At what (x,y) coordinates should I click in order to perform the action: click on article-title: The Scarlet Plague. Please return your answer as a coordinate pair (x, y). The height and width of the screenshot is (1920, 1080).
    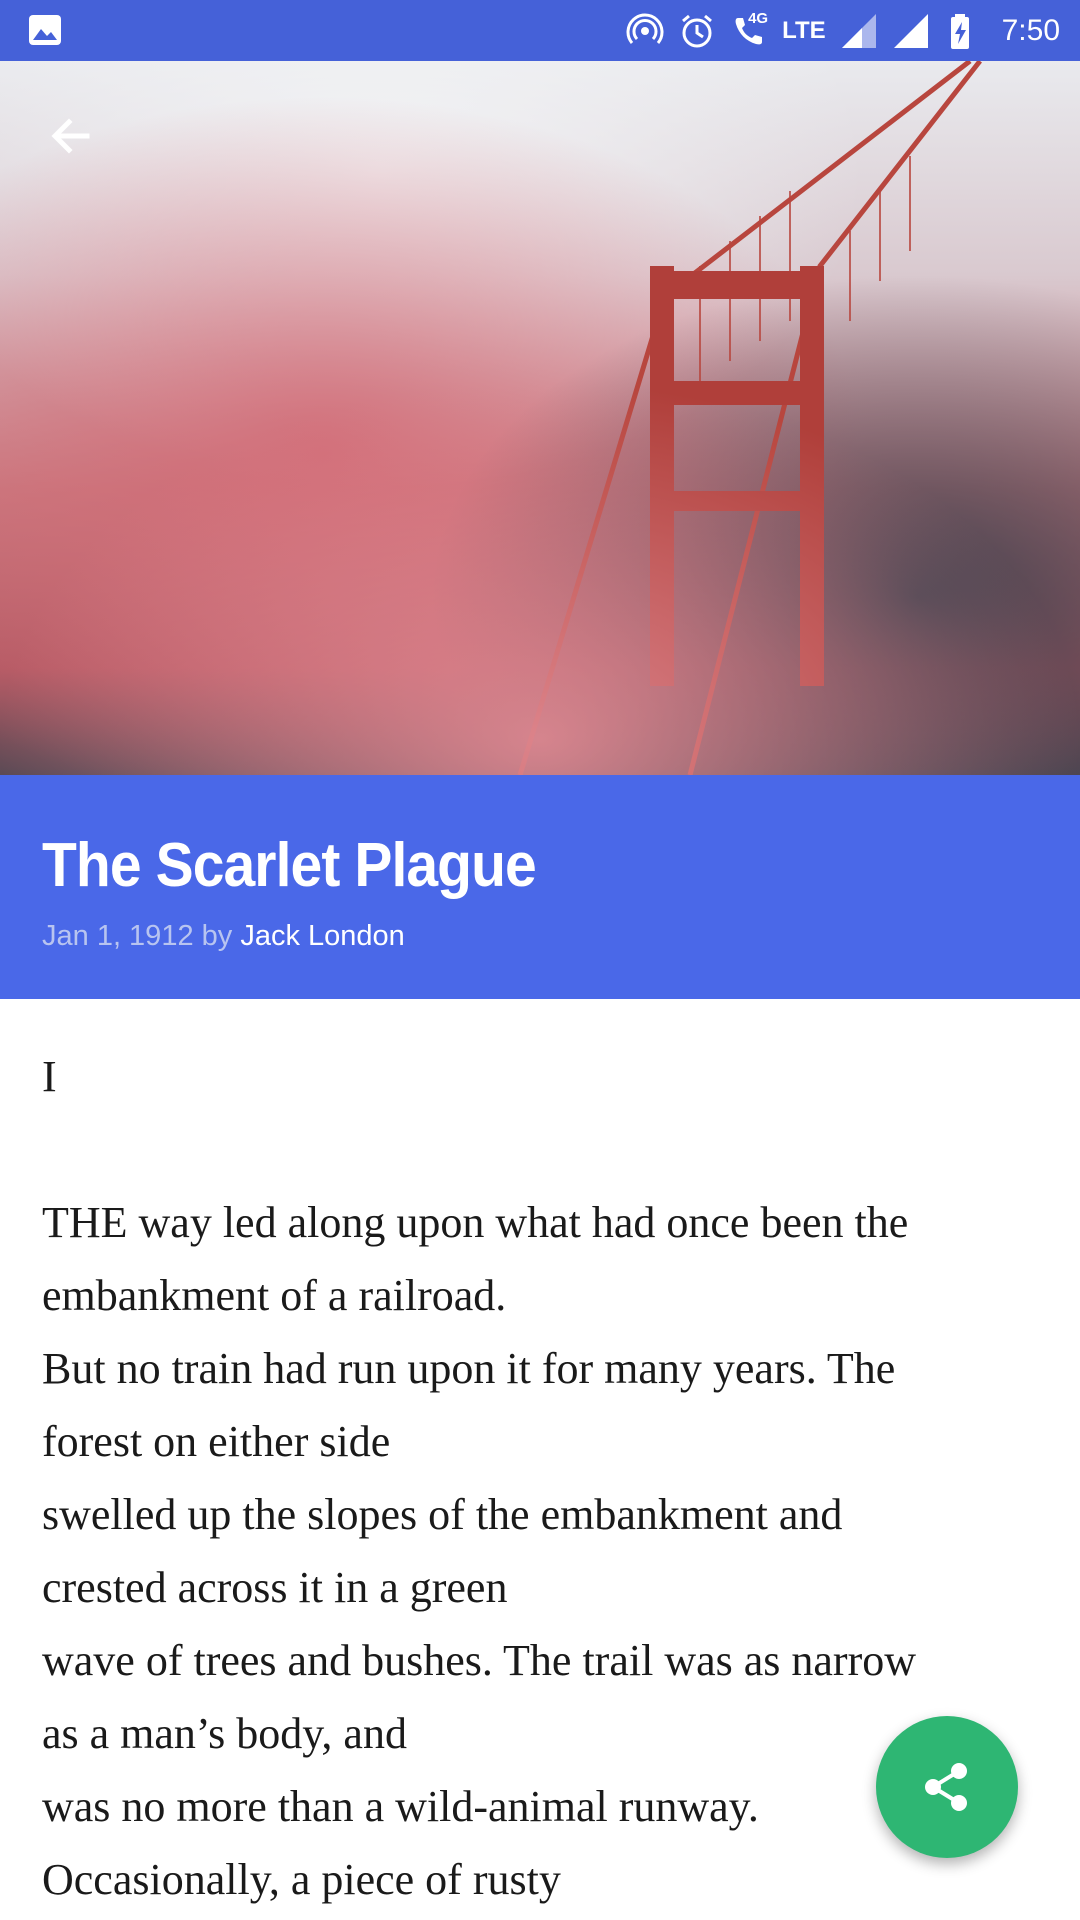
    Looking at the image, I should click on (289, 865).